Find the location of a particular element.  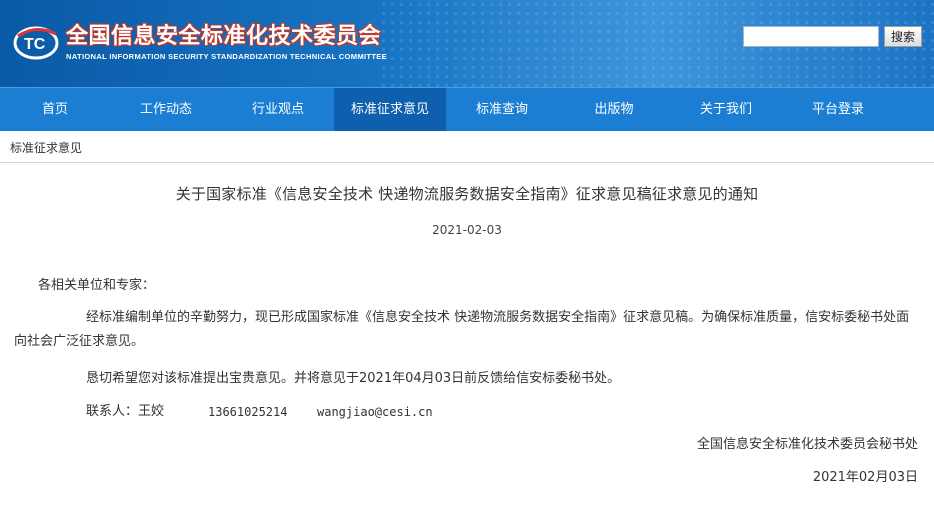

nav-item-work-news: 工作动态 is located at coordinates (166, 109).